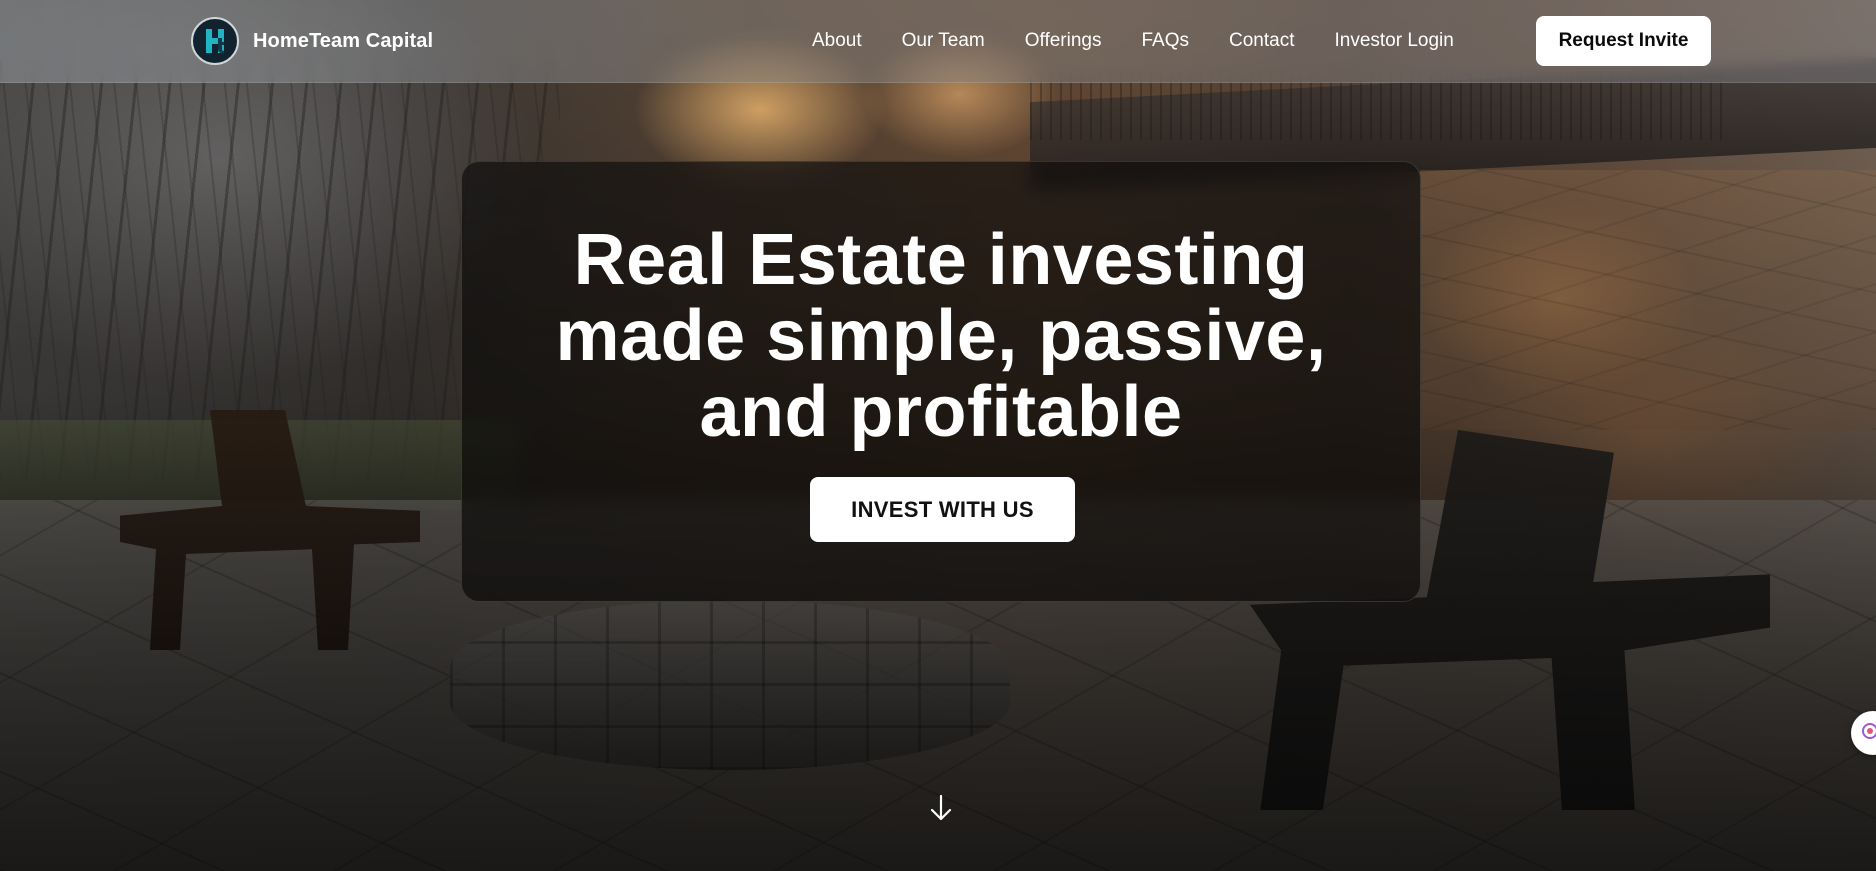 This screenshot has height=871, width=1876. I want to click on background-firepit, so click(730, 685).